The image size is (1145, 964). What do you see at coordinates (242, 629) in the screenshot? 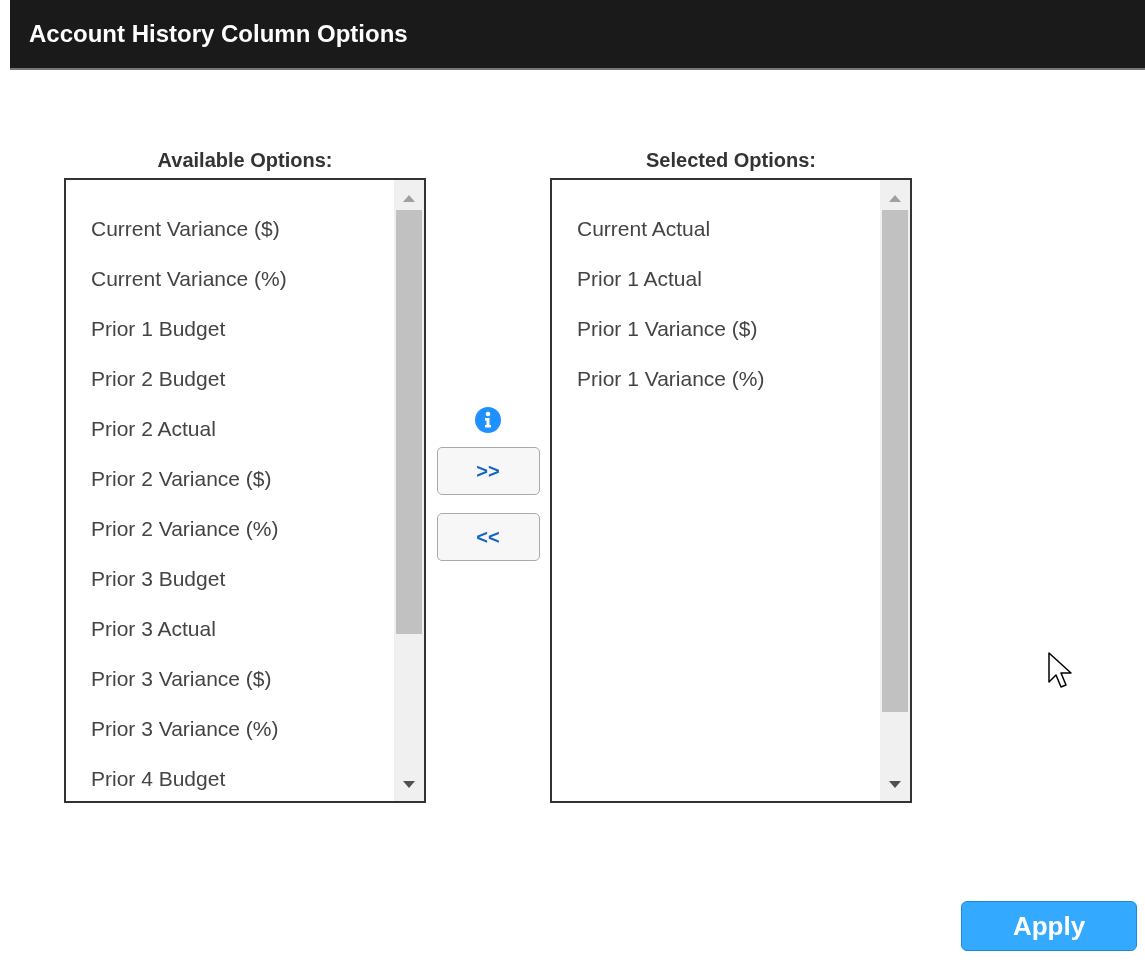
I see `list-item: Prior 3 Actual` at bounding box center [242, 629].